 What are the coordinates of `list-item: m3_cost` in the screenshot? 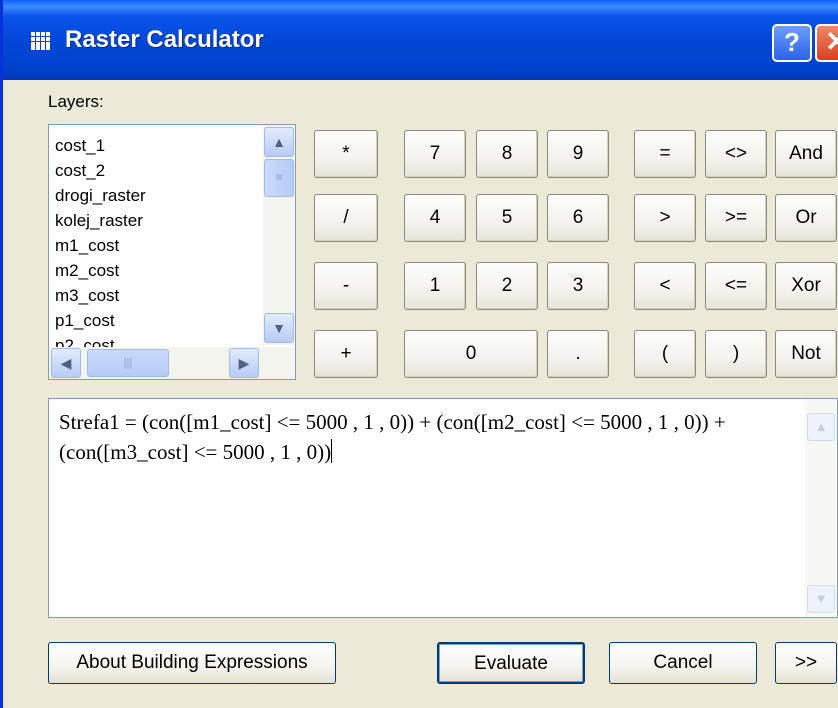 It's located at (160, 295).